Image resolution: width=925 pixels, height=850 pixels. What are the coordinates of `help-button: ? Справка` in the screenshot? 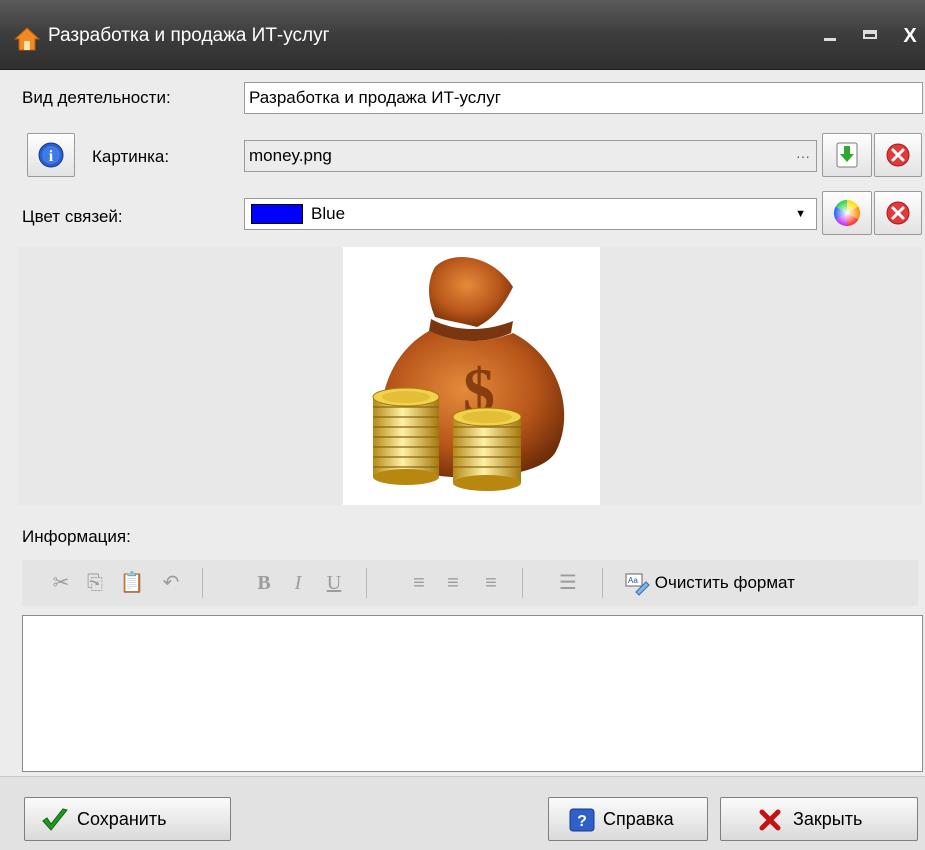 It's located at (628, 819).